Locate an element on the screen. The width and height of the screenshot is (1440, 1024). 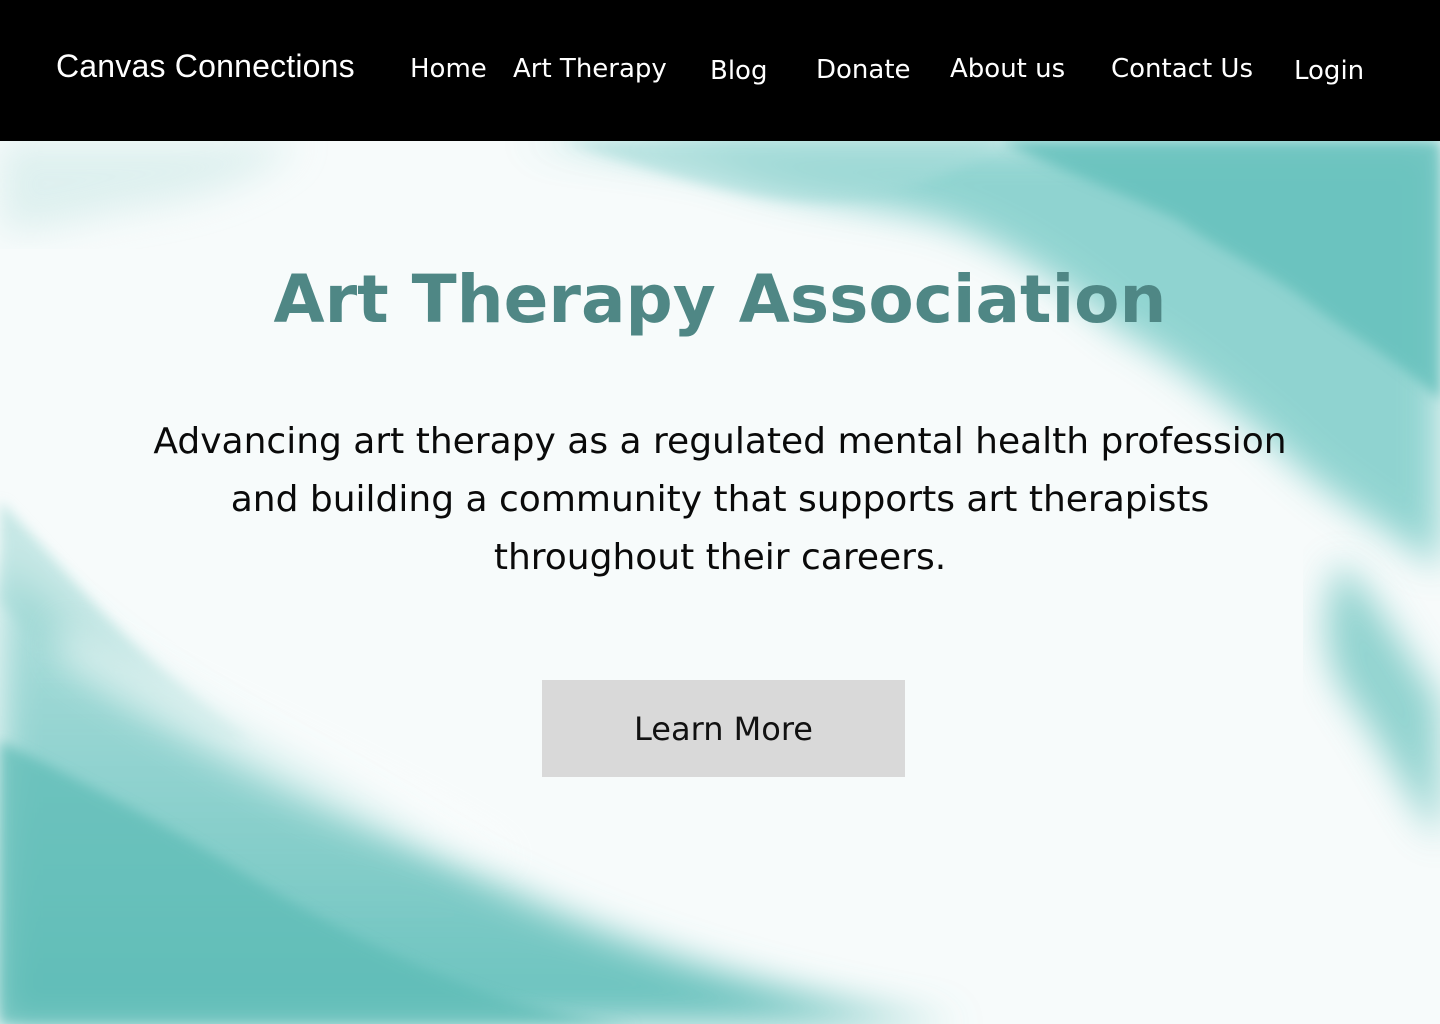
page-title: Art Therapy Association is located at coordinates (720, 299).